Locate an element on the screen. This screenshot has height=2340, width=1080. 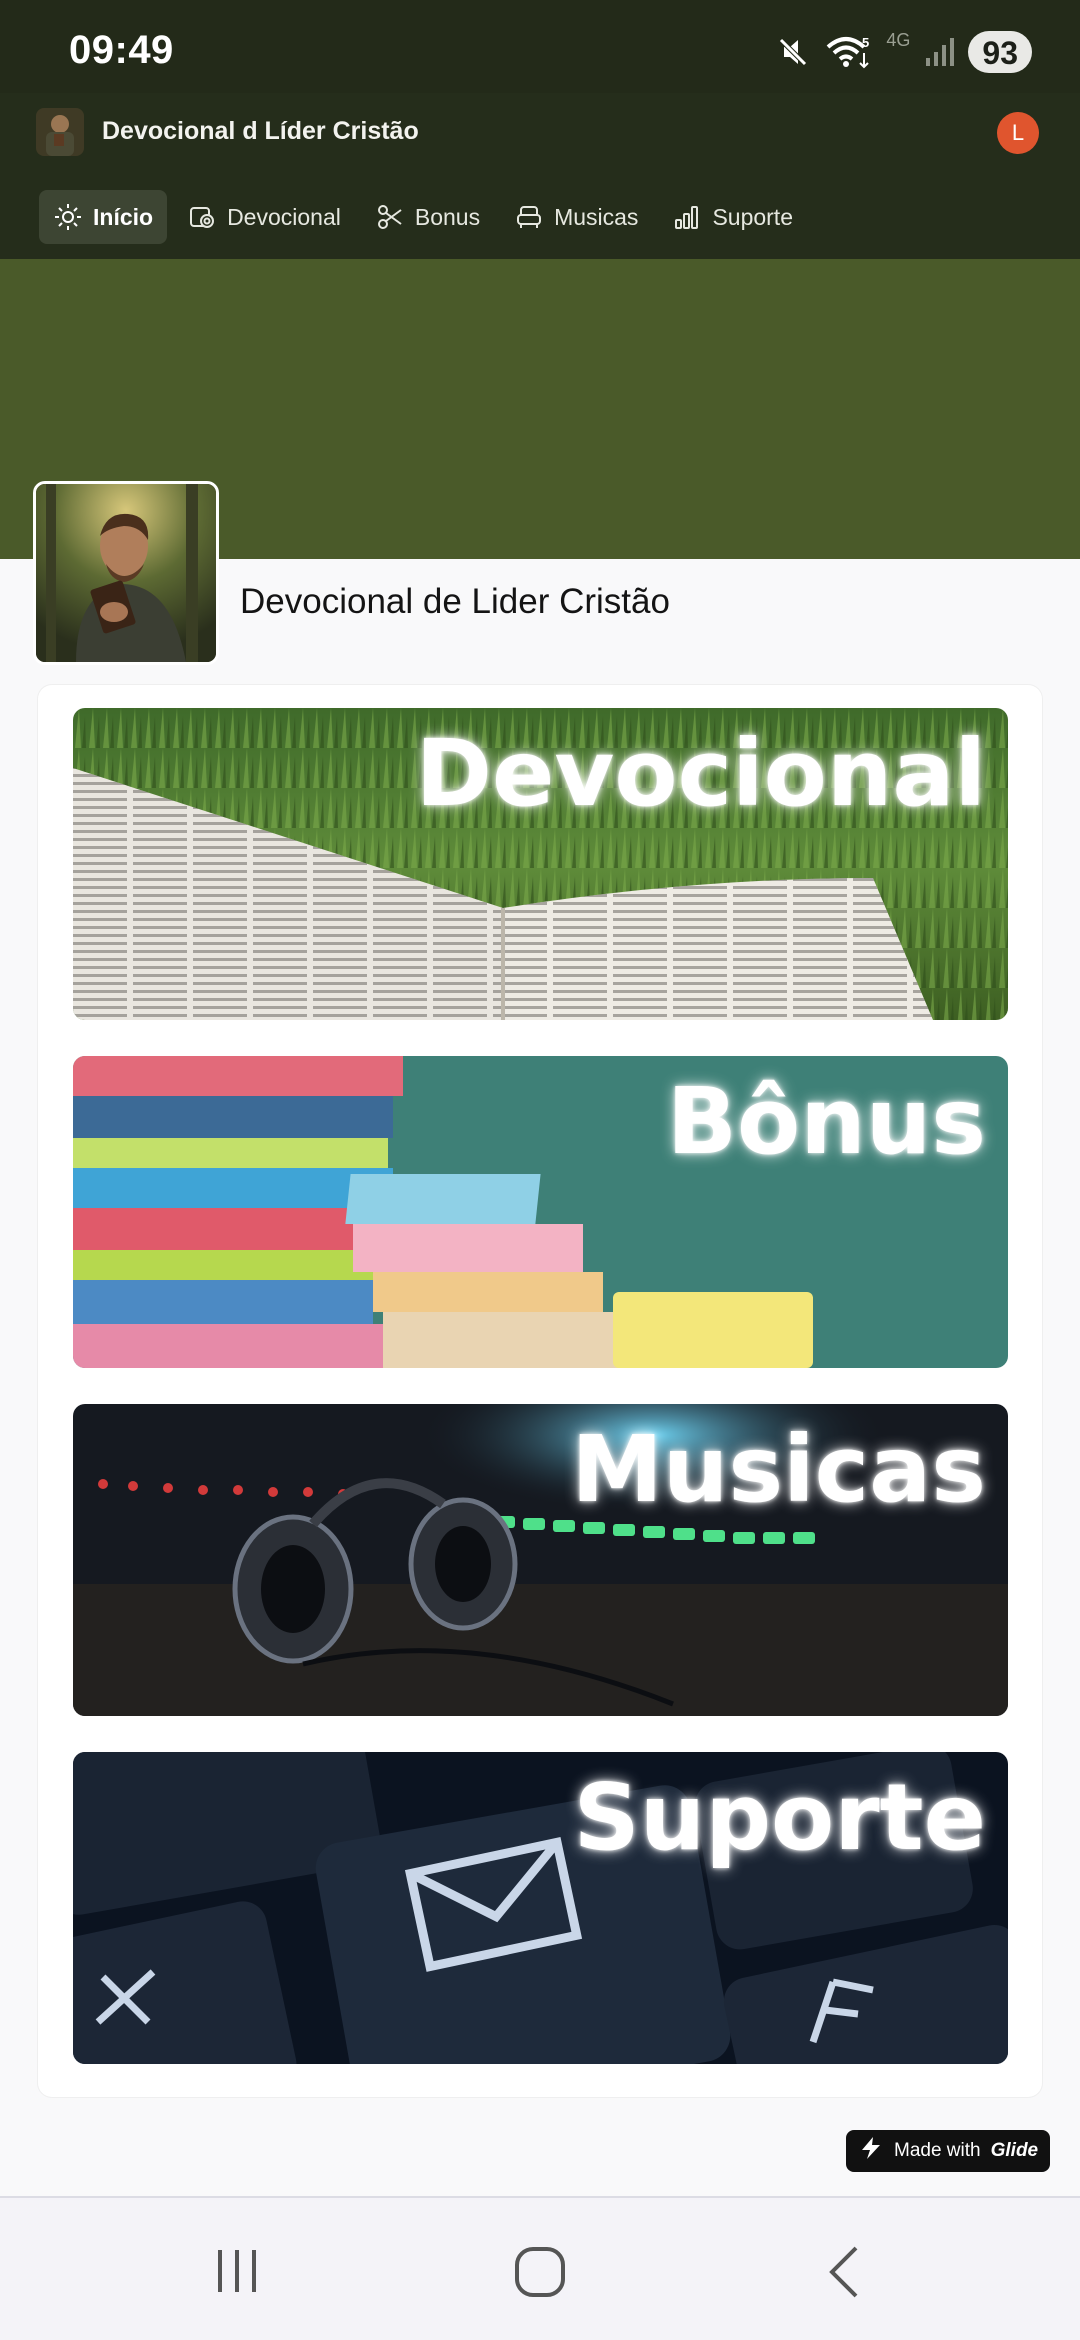
app-title: Devocional d Líder Cristão is located at coordinates (260, 131).